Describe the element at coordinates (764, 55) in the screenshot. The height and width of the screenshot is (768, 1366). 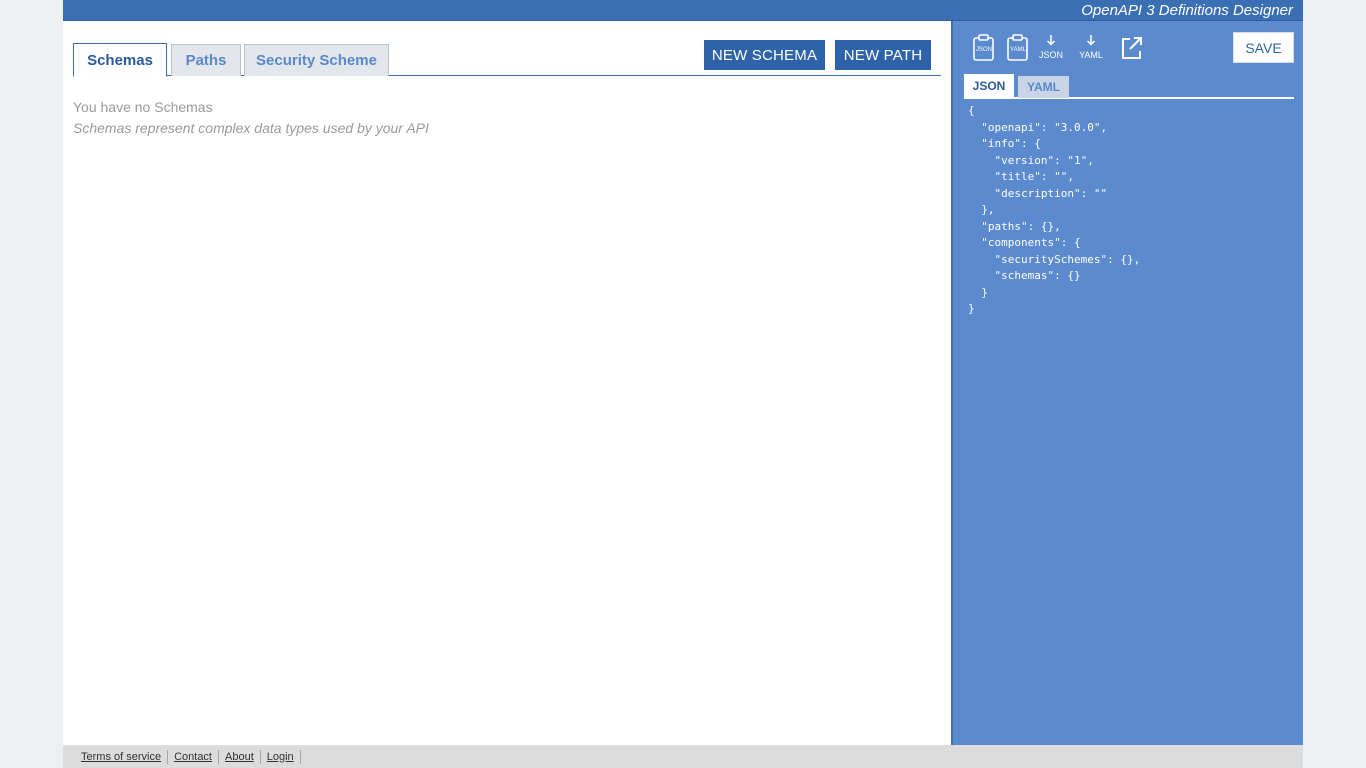
I see `new-schema-button: NEW SCHEMA` at that location.